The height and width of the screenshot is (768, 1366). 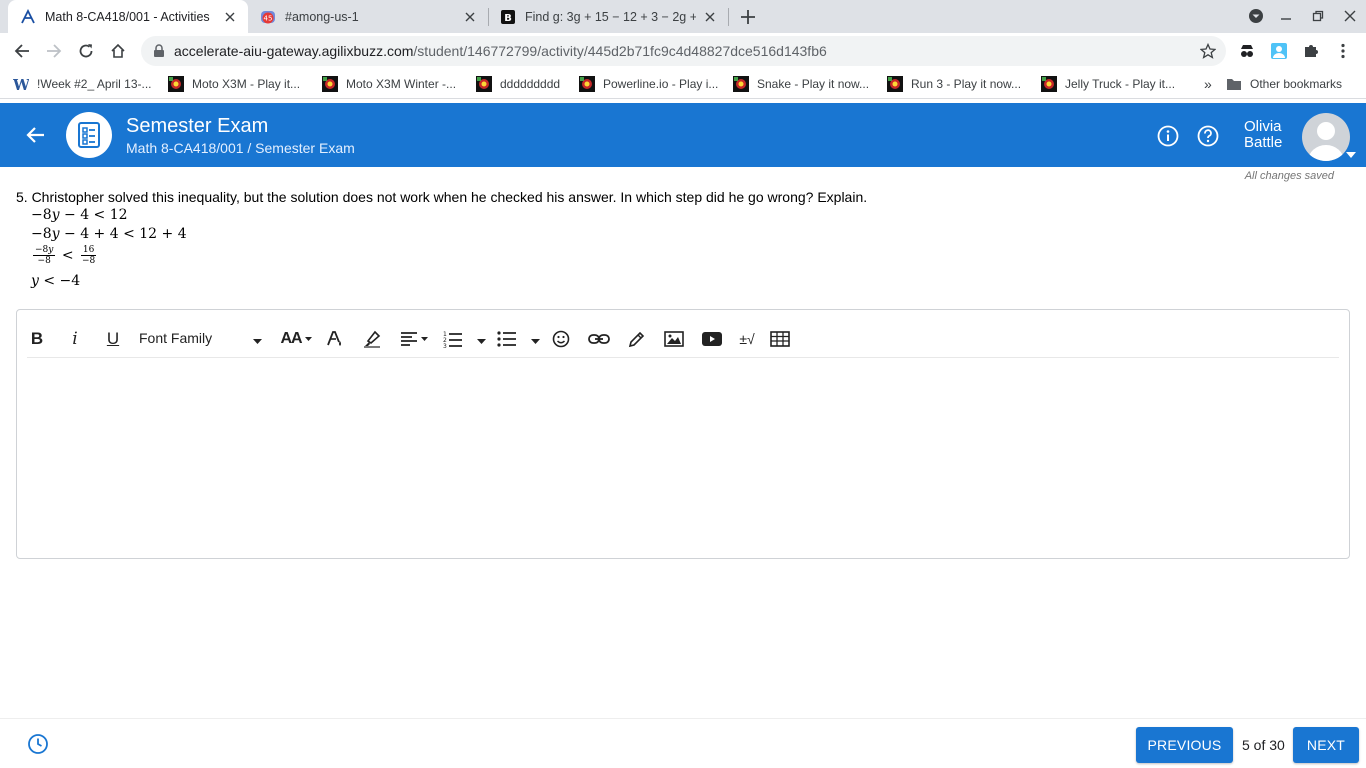 What do you see at coordinates (1284, 84) in the screenshot?
I see `other-bookmarks: Other bookmarks` at bounding box center [1284, 84].